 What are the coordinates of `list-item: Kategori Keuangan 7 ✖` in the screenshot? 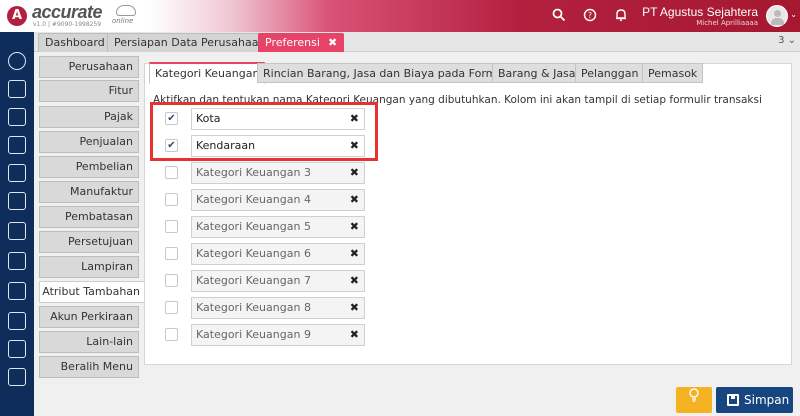 It's located at (268, 281).